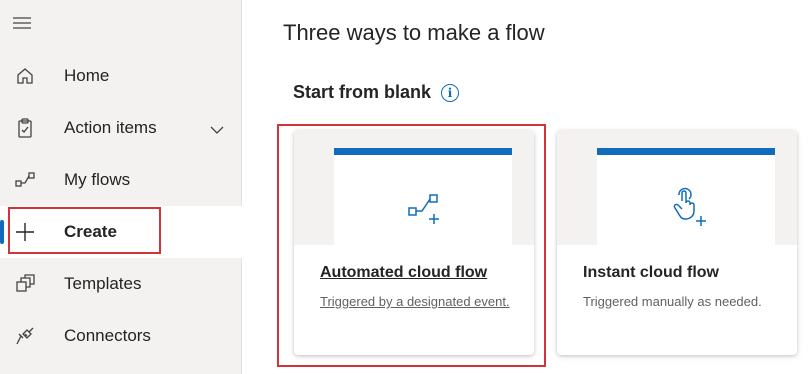 The width and height of the screenshot is (811, 374). Describe the element at coordinates (97, 179) in the screenshot. I see `sidebar-item-label: My flows` at that location.